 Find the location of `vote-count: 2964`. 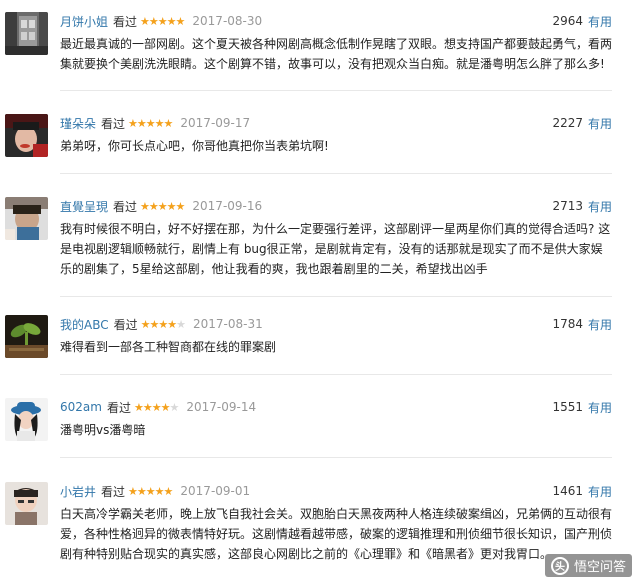

vote-count: 2964 is located at coordinates (567, 21).